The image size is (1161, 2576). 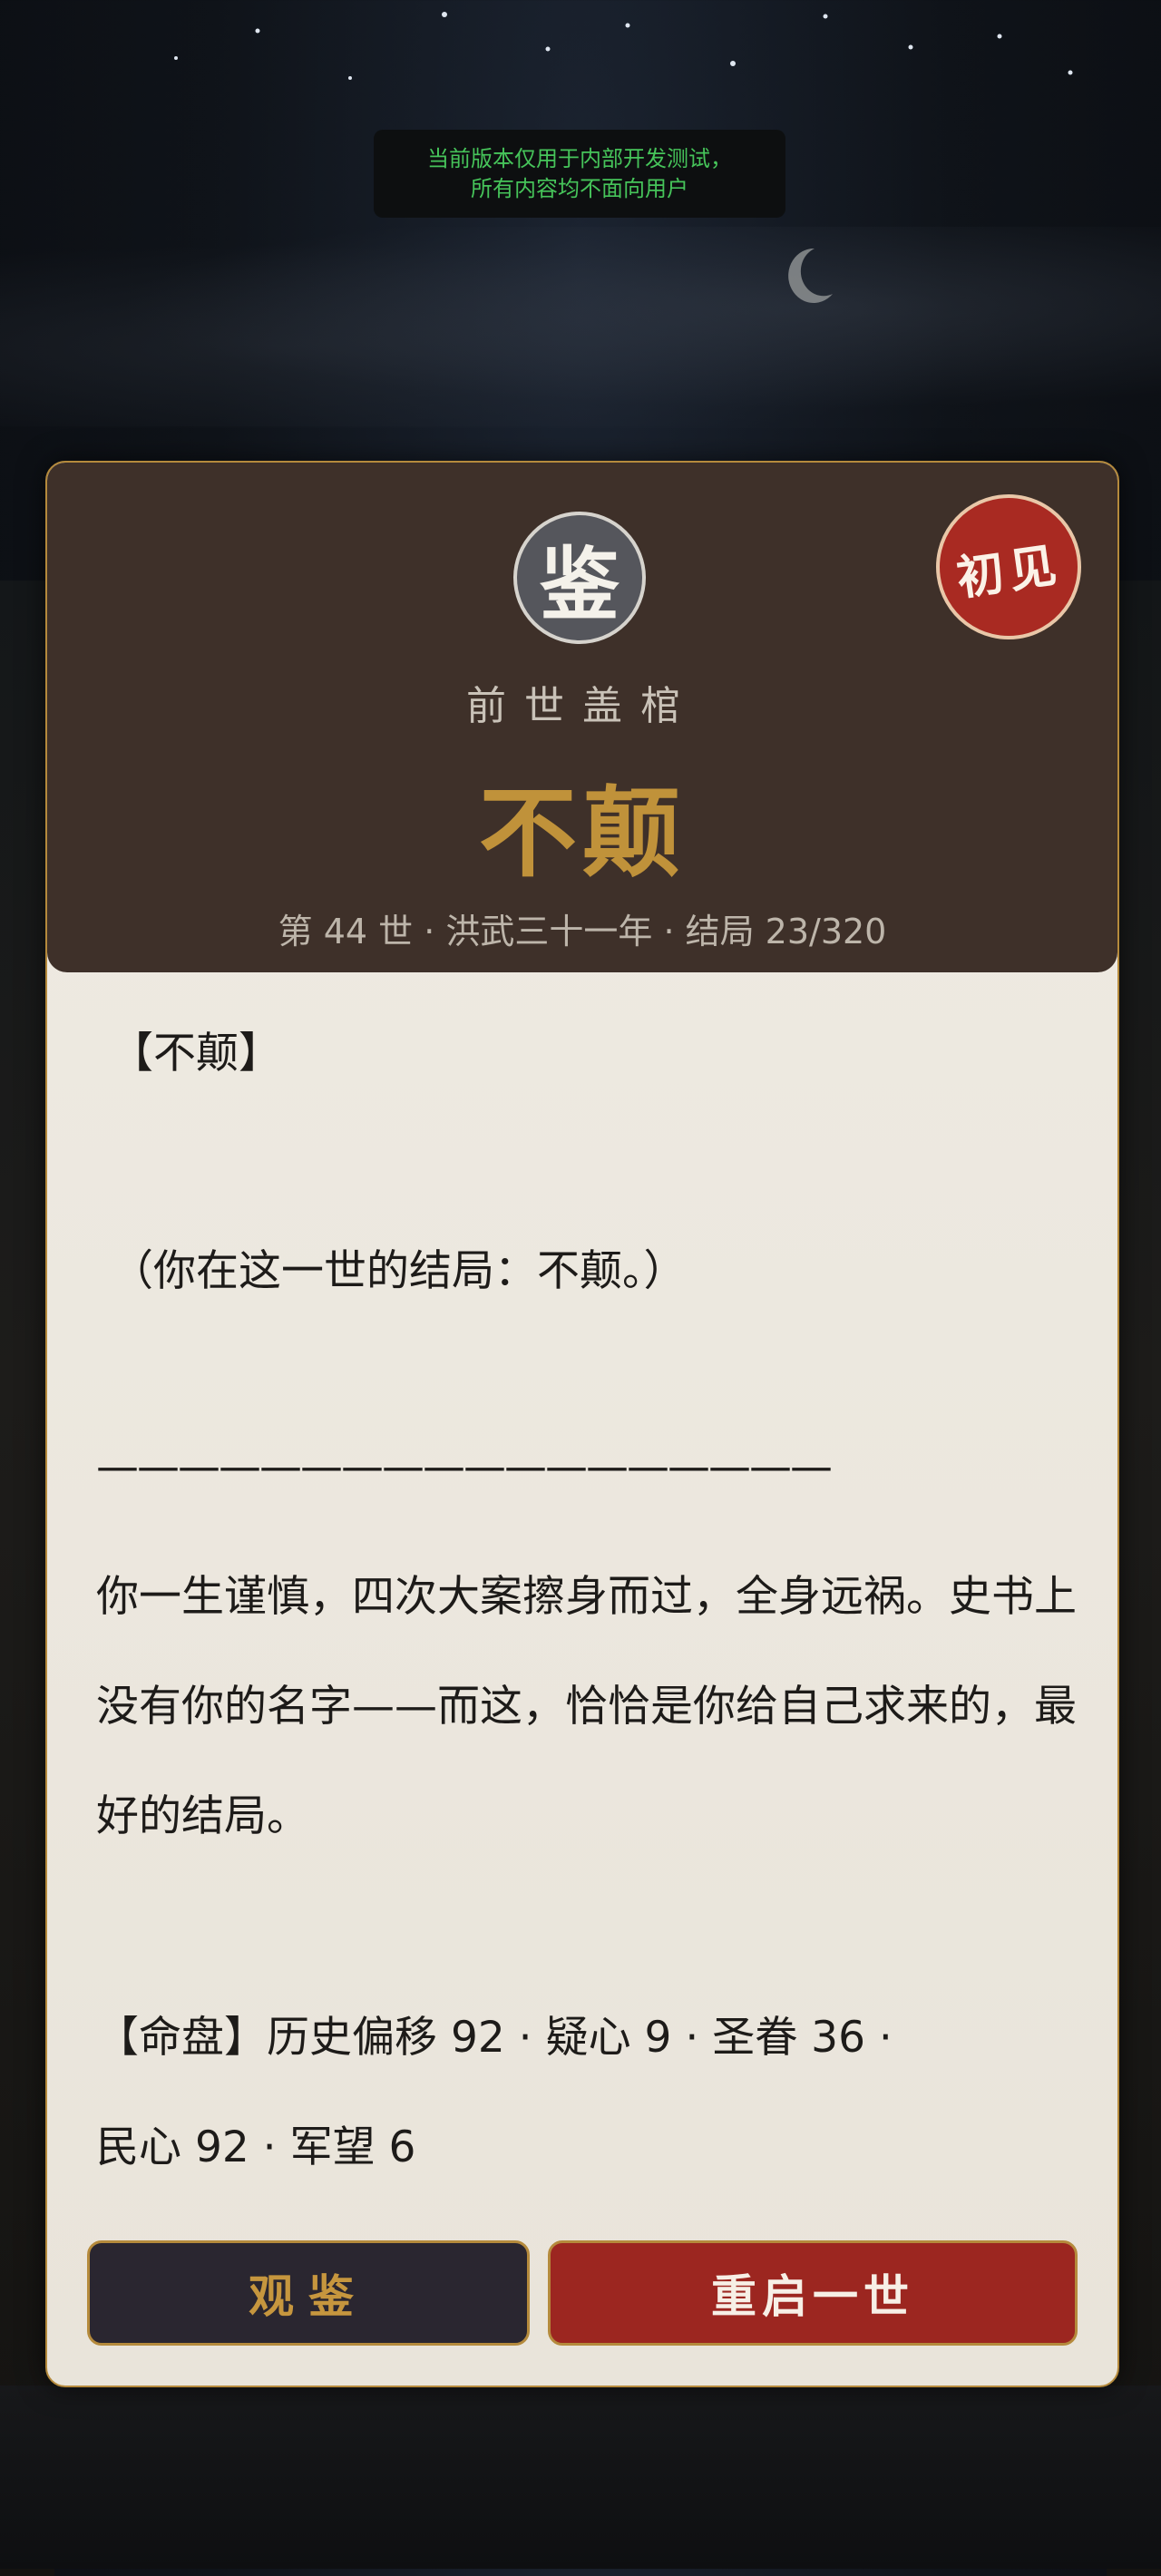 What do you see at coordinates (579, 158) in the screenshot?
I see `dev-notice-line1: 当前版本仅用于内部开发测试，` at bounding box center [579, 158].